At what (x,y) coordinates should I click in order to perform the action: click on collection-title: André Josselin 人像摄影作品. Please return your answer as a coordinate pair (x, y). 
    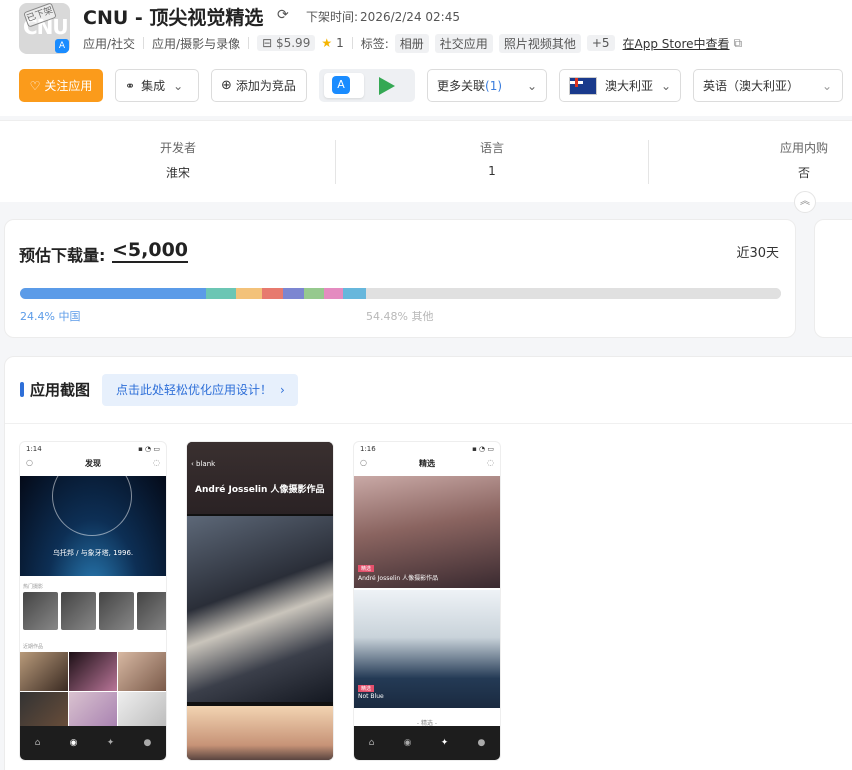
    Looking at the image, I should click on (260, 490).